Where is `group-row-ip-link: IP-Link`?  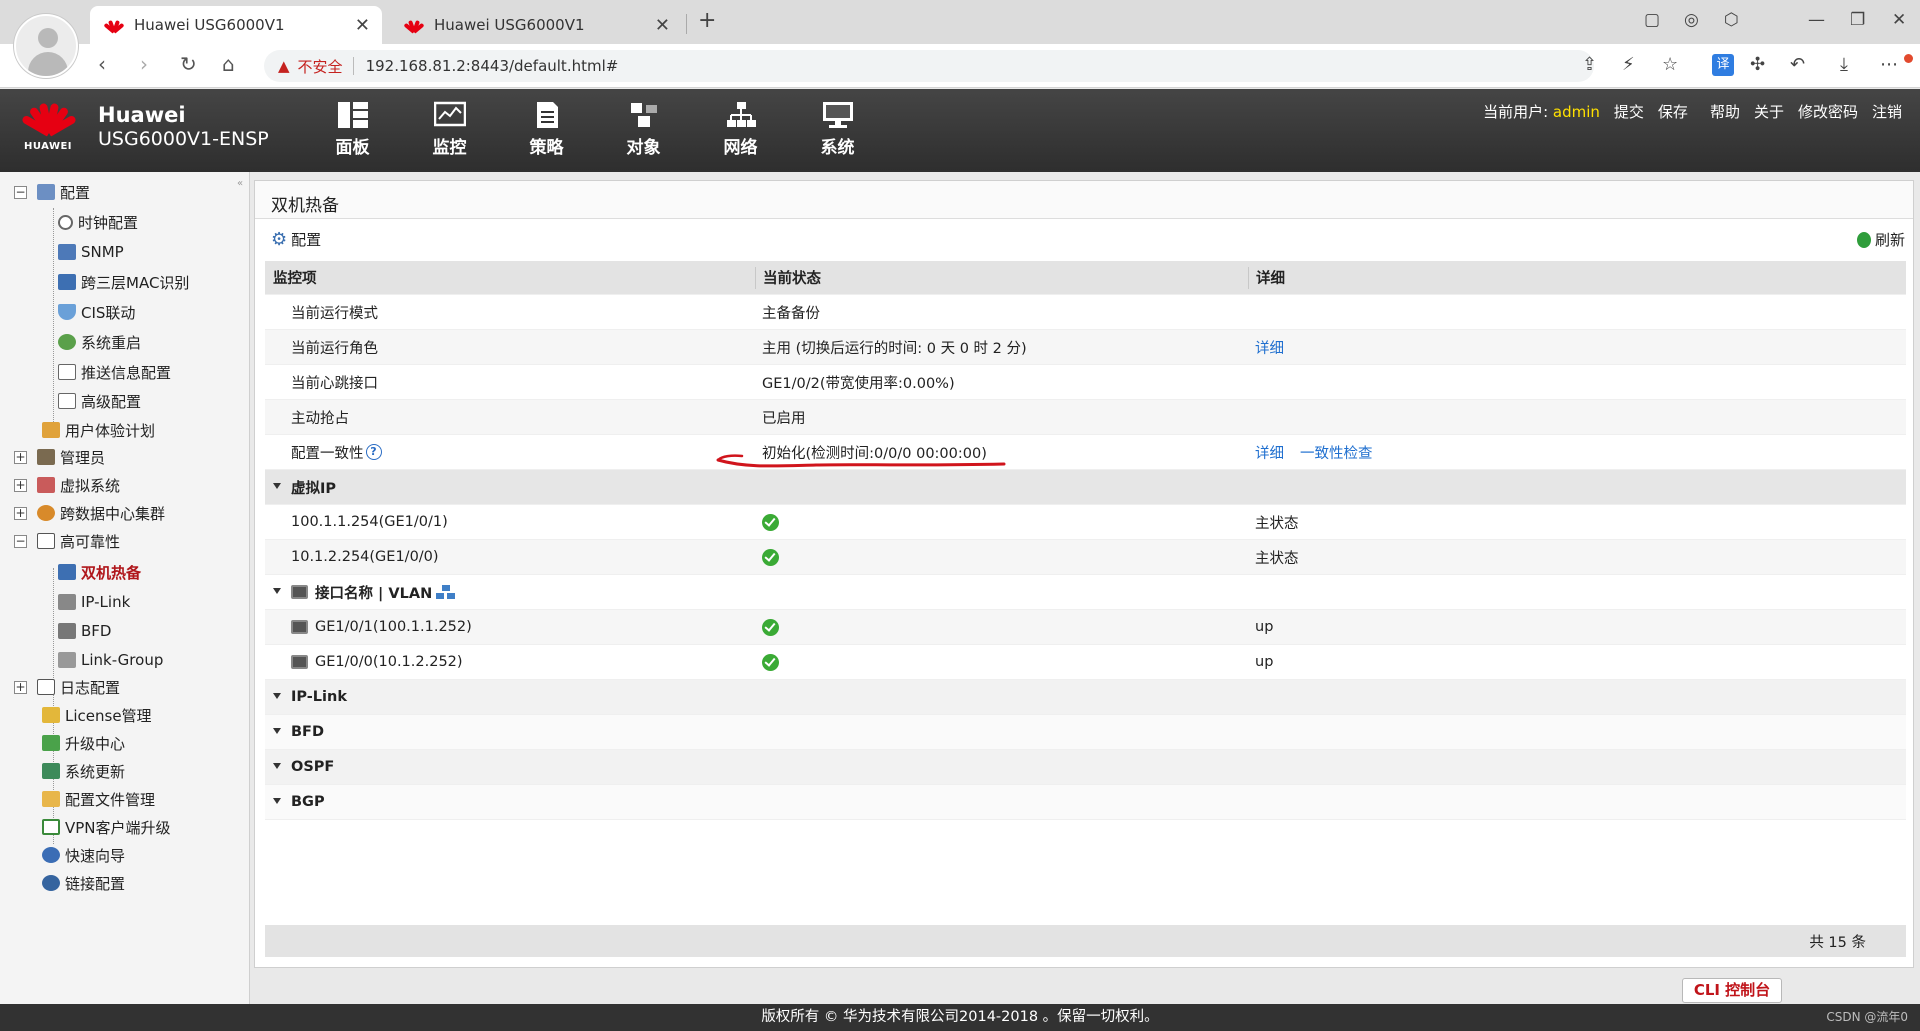
group-row-ip-link: IP-Link is located at coordinates (1085, 697).